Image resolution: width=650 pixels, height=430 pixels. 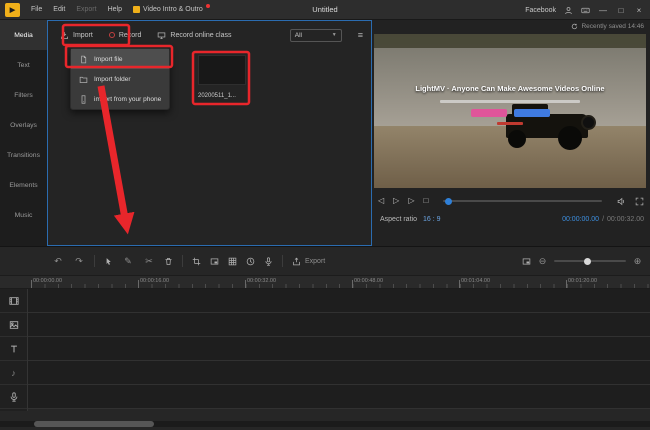 What do you see at coordinates (369, 281) in the screenshot?
I see `ruler-label: 00:00:48.00` at bounding box center [369, 281].